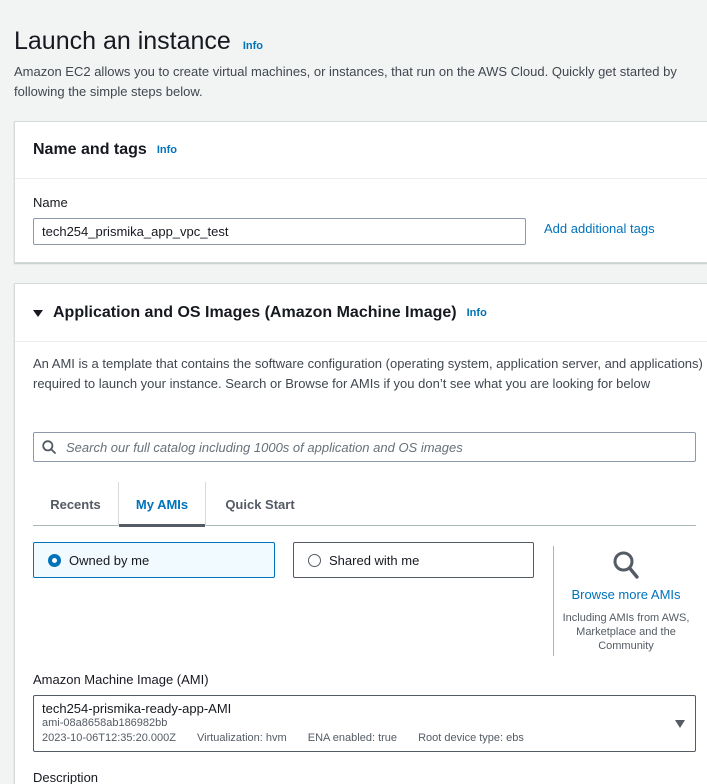 The height and width of the screenshot is (784, 707). Describe the element at coordinates (154, 560) in the screenshot. I see `owned-by-me-option: Owned by me` at that location.